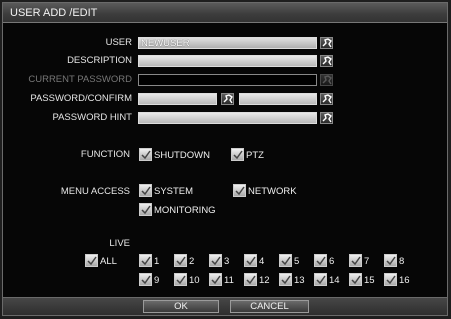 The image size is (451, 319). I want to click on current-password-keyboard-button, so click(326, 80).